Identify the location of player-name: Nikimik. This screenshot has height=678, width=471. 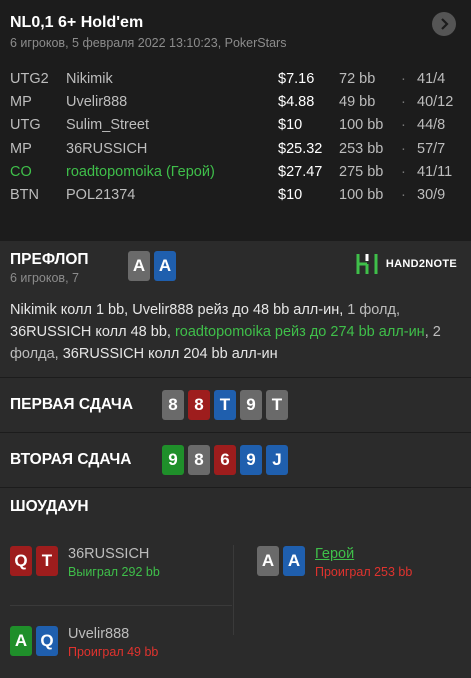
(89, 78).